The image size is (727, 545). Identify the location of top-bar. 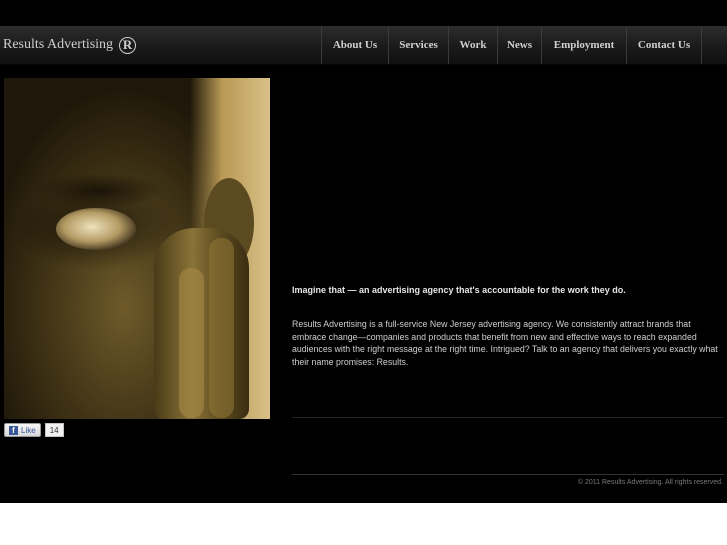
(363, 13).